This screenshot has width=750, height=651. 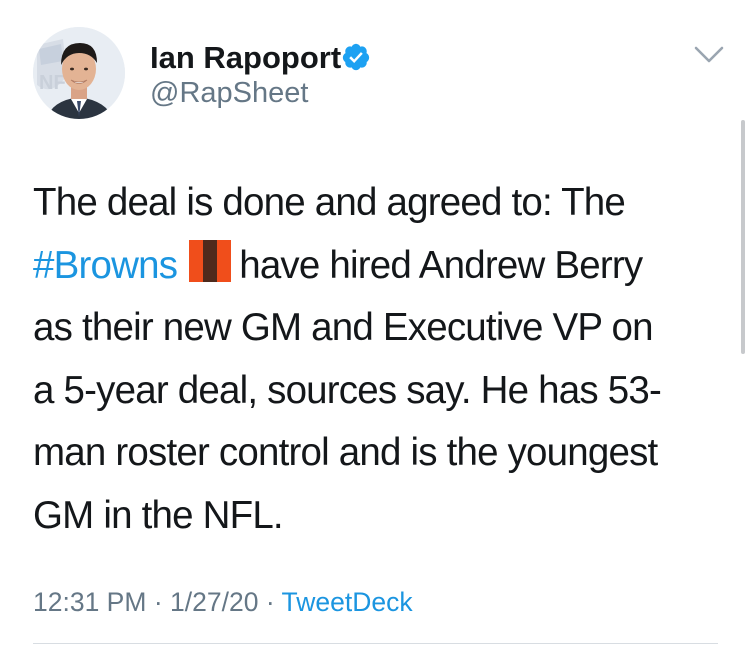 What do you see at coordinates (89, 602) in the screenshot?
I see `tweet-time: 12:31 PM` at bounding box center [89, 602].